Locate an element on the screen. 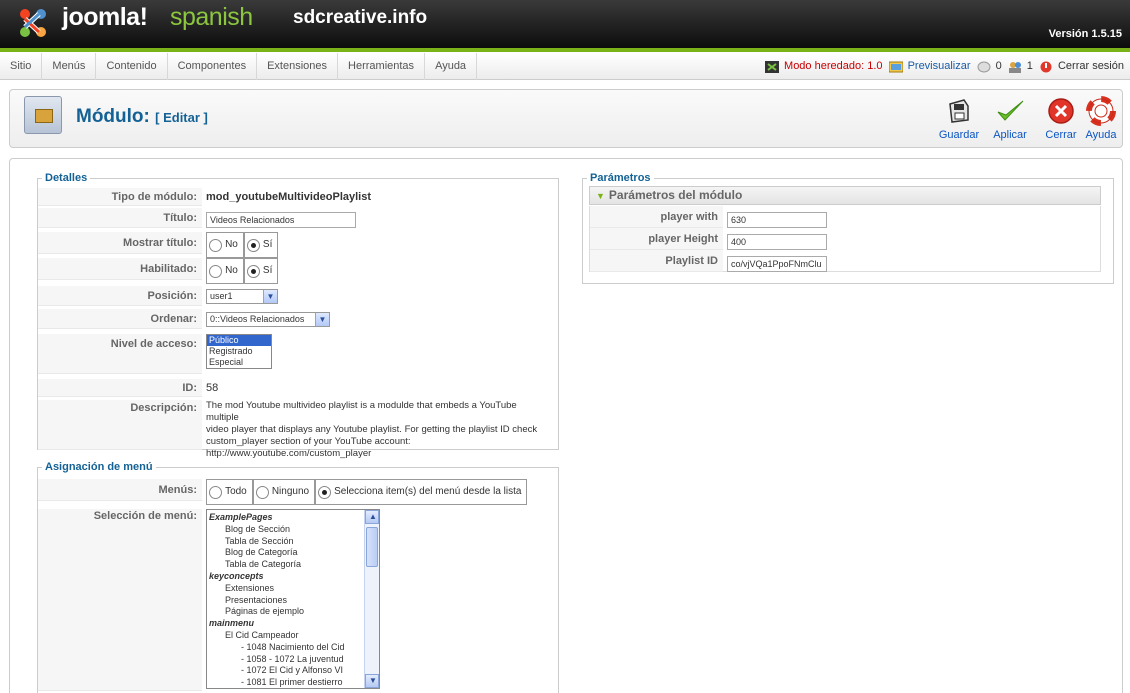  access-option-public: Público is located at coordinates (239, 340).